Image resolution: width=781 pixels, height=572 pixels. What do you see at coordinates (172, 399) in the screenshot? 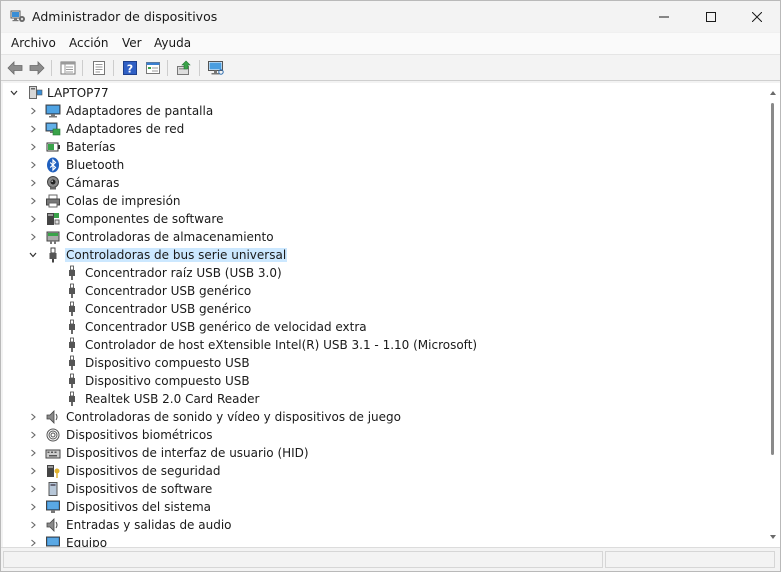
I see `tree-item-label: Realtek USB 2.0 Card Reader` at bounding box center [172, 399].